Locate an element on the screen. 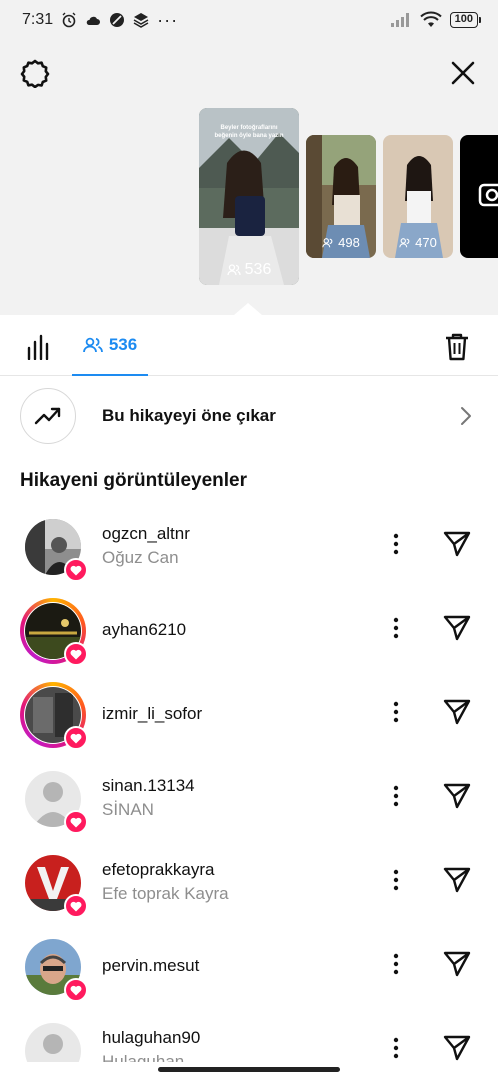  viewer-row: hulaguhan90 Hulaguhan is located at coordinates (249, 1034).